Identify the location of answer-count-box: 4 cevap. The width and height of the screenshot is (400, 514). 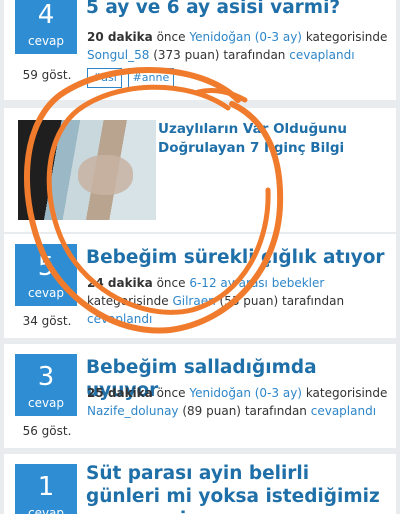
(46, 27).